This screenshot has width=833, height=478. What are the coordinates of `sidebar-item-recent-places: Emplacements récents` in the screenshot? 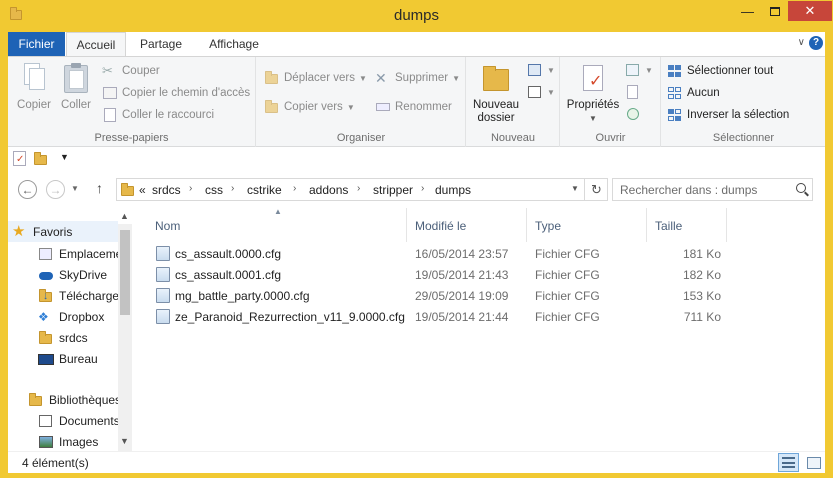 It's located at (63, 253).